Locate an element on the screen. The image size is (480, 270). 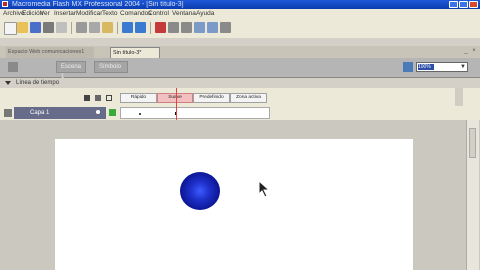
layer-name-label: Capa 1 is located at coordinates (40, 113).